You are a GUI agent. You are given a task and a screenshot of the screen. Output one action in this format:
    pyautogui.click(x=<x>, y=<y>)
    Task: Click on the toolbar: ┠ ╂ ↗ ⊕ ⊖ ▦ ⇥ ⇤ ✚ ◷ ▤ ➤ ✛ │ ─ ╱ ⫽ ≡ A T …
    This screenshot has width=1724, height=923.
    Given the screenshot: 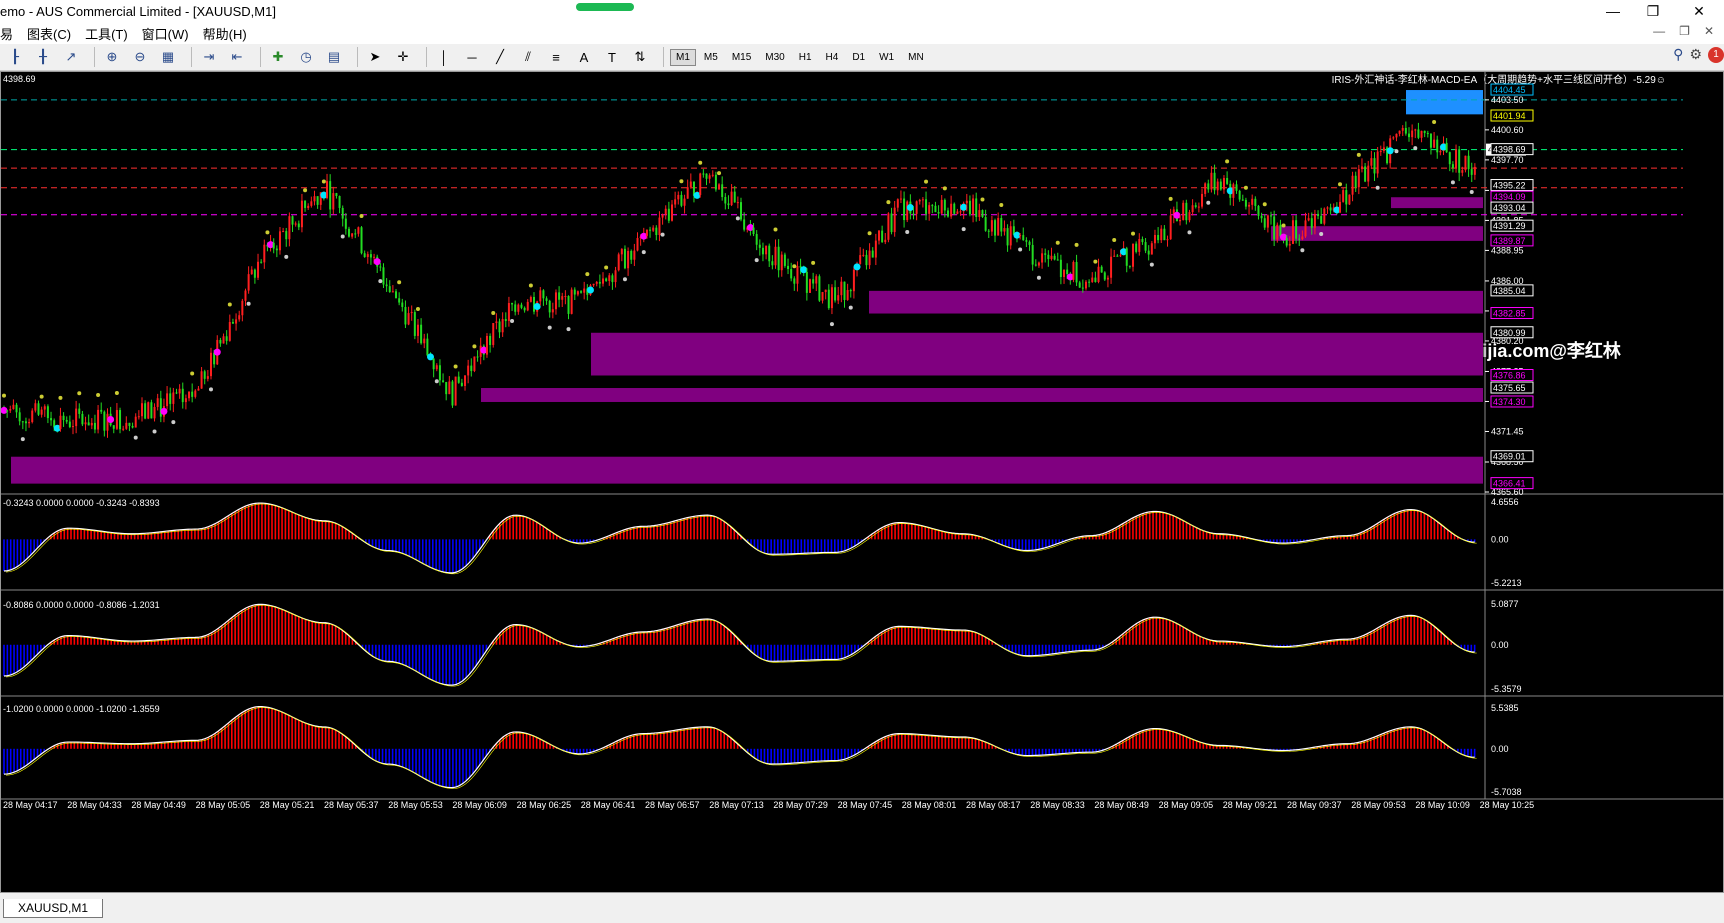 What is the action you would take?
    pyautogui.click(x=862, y=57)
    